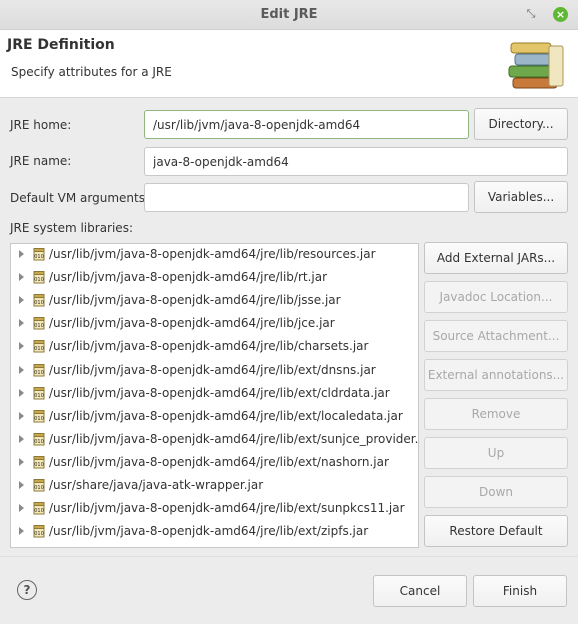 Image resolution: width=578 pixels, height=624 pixels. Describe the element at coordinates (289, 556) in the screenshot. I see `footer-separator` at that location.